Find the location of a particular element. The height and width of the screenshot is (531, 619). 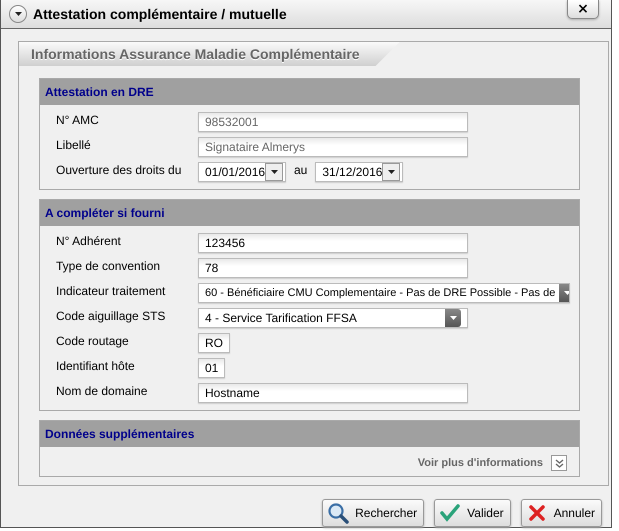

field-label: Identifiant hôte is located at coordinates (96, 366).